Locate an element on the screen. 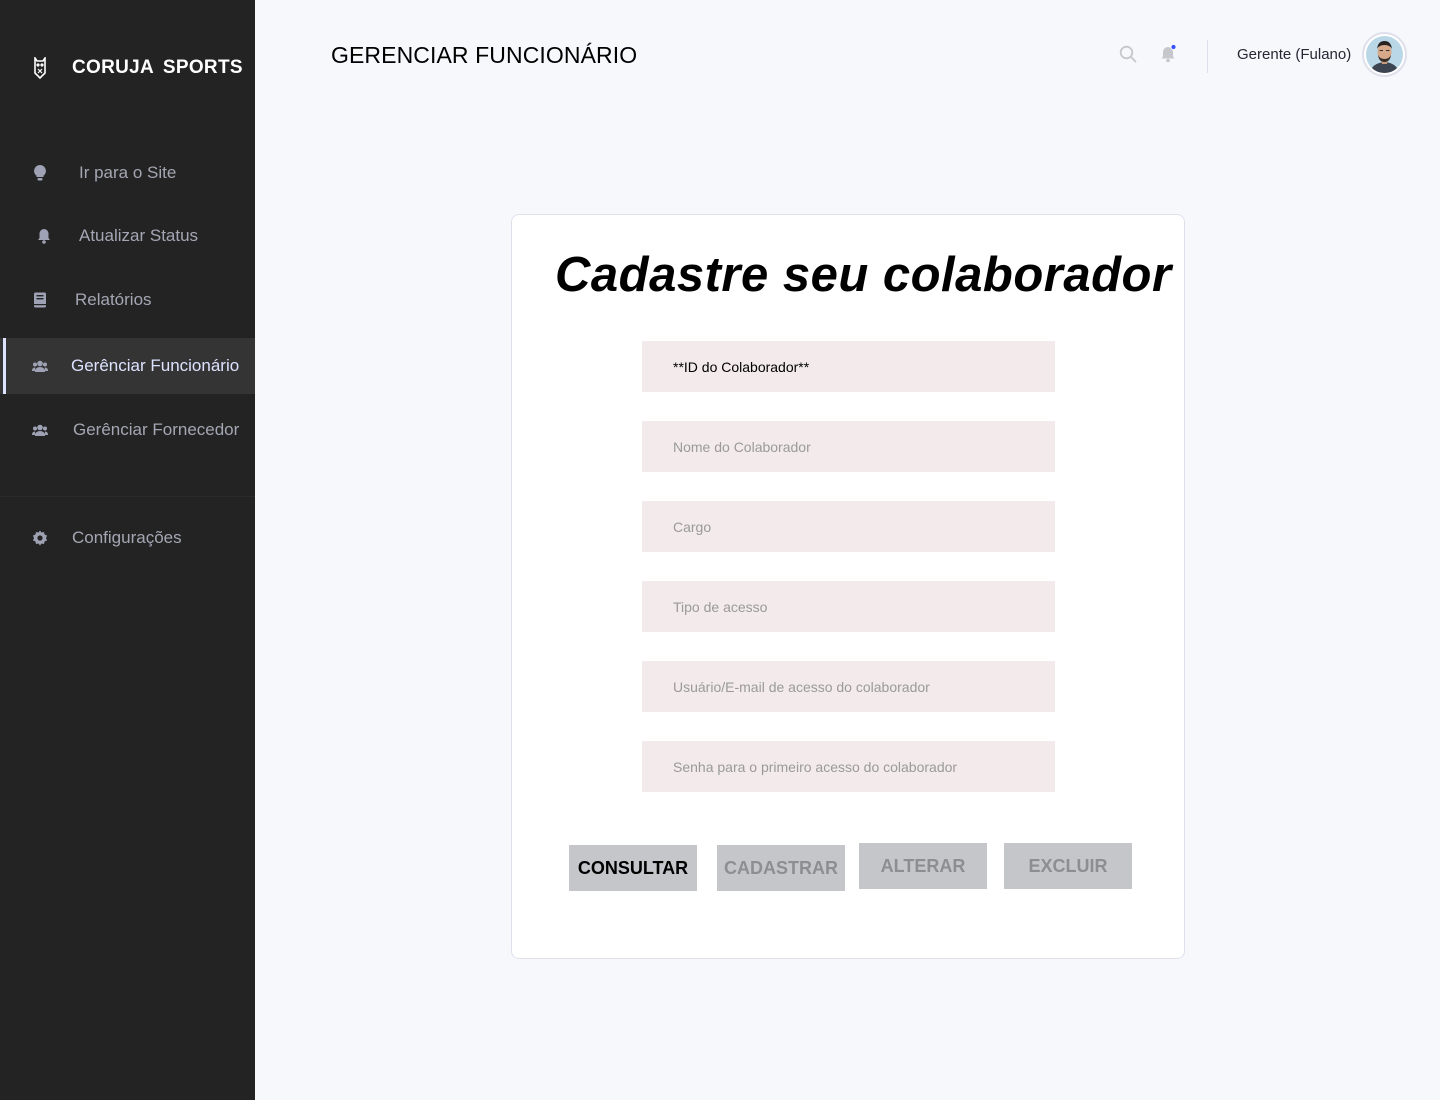 The image size is (1440, 1100). user-name: Gerente (Fulano) is located at coordinates (1294, 54).